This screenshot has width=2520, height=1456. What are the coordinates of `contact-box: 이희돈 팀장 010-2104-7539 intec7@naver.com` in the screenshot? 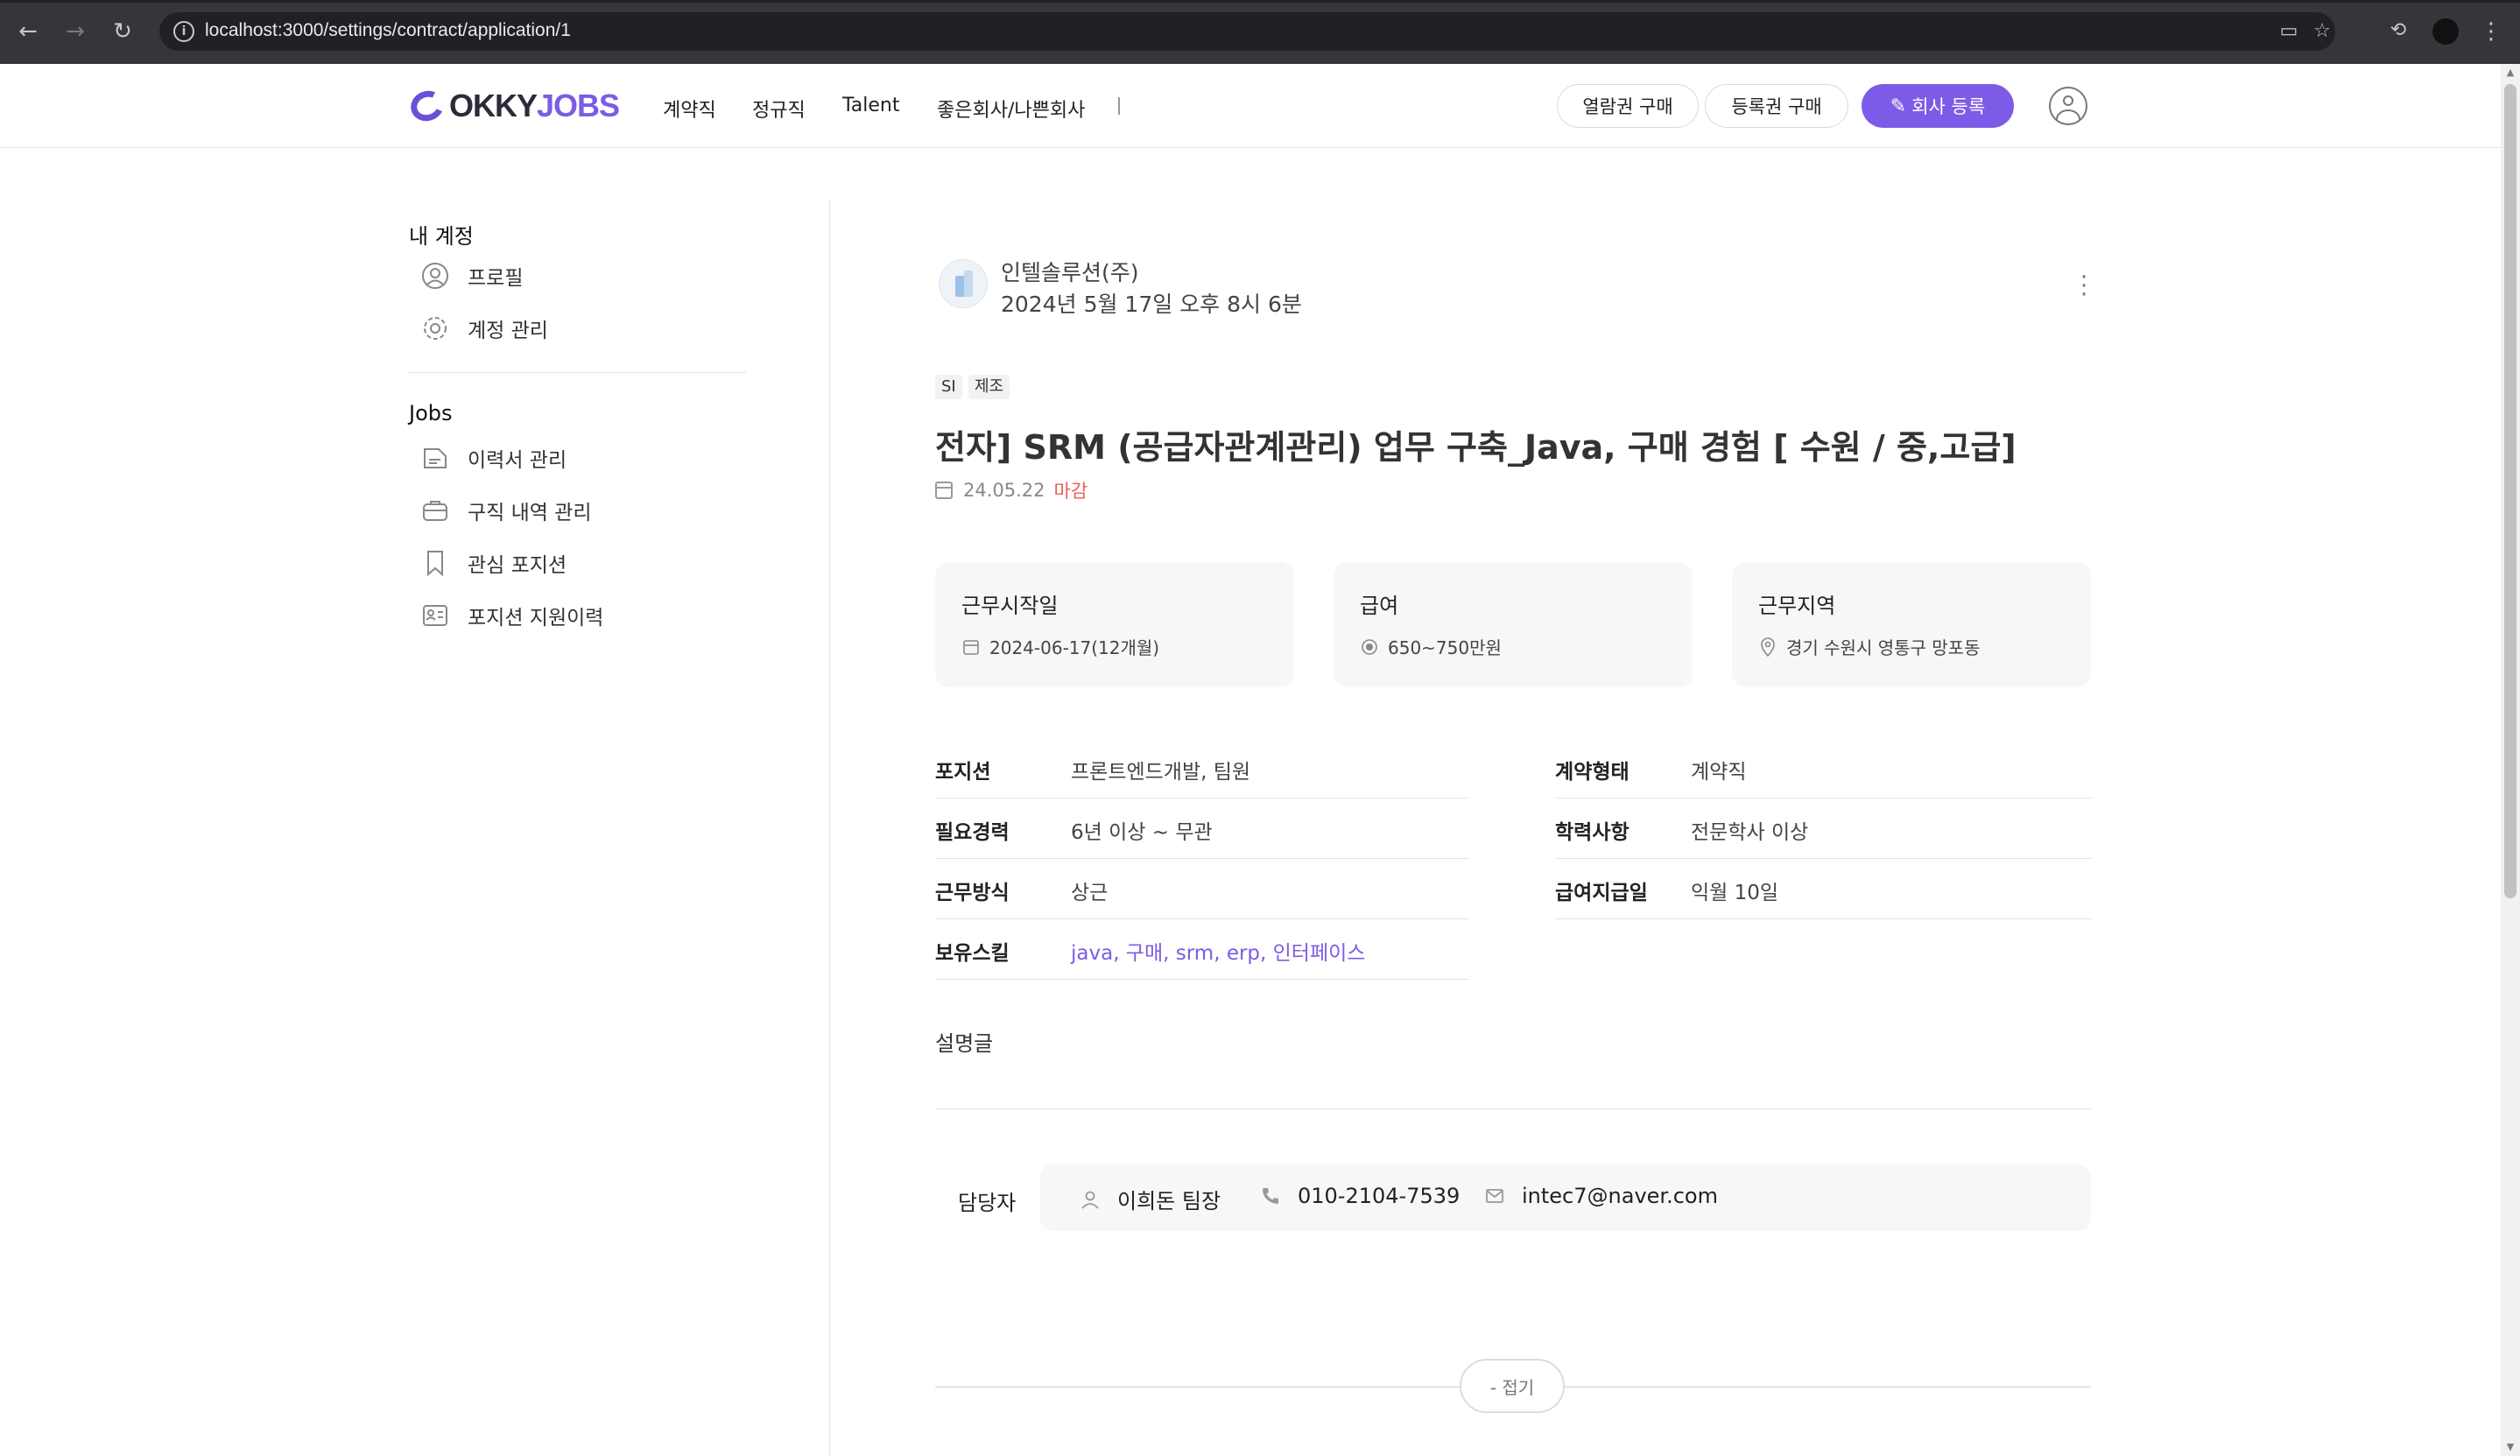 It's located at (1565, 1197).